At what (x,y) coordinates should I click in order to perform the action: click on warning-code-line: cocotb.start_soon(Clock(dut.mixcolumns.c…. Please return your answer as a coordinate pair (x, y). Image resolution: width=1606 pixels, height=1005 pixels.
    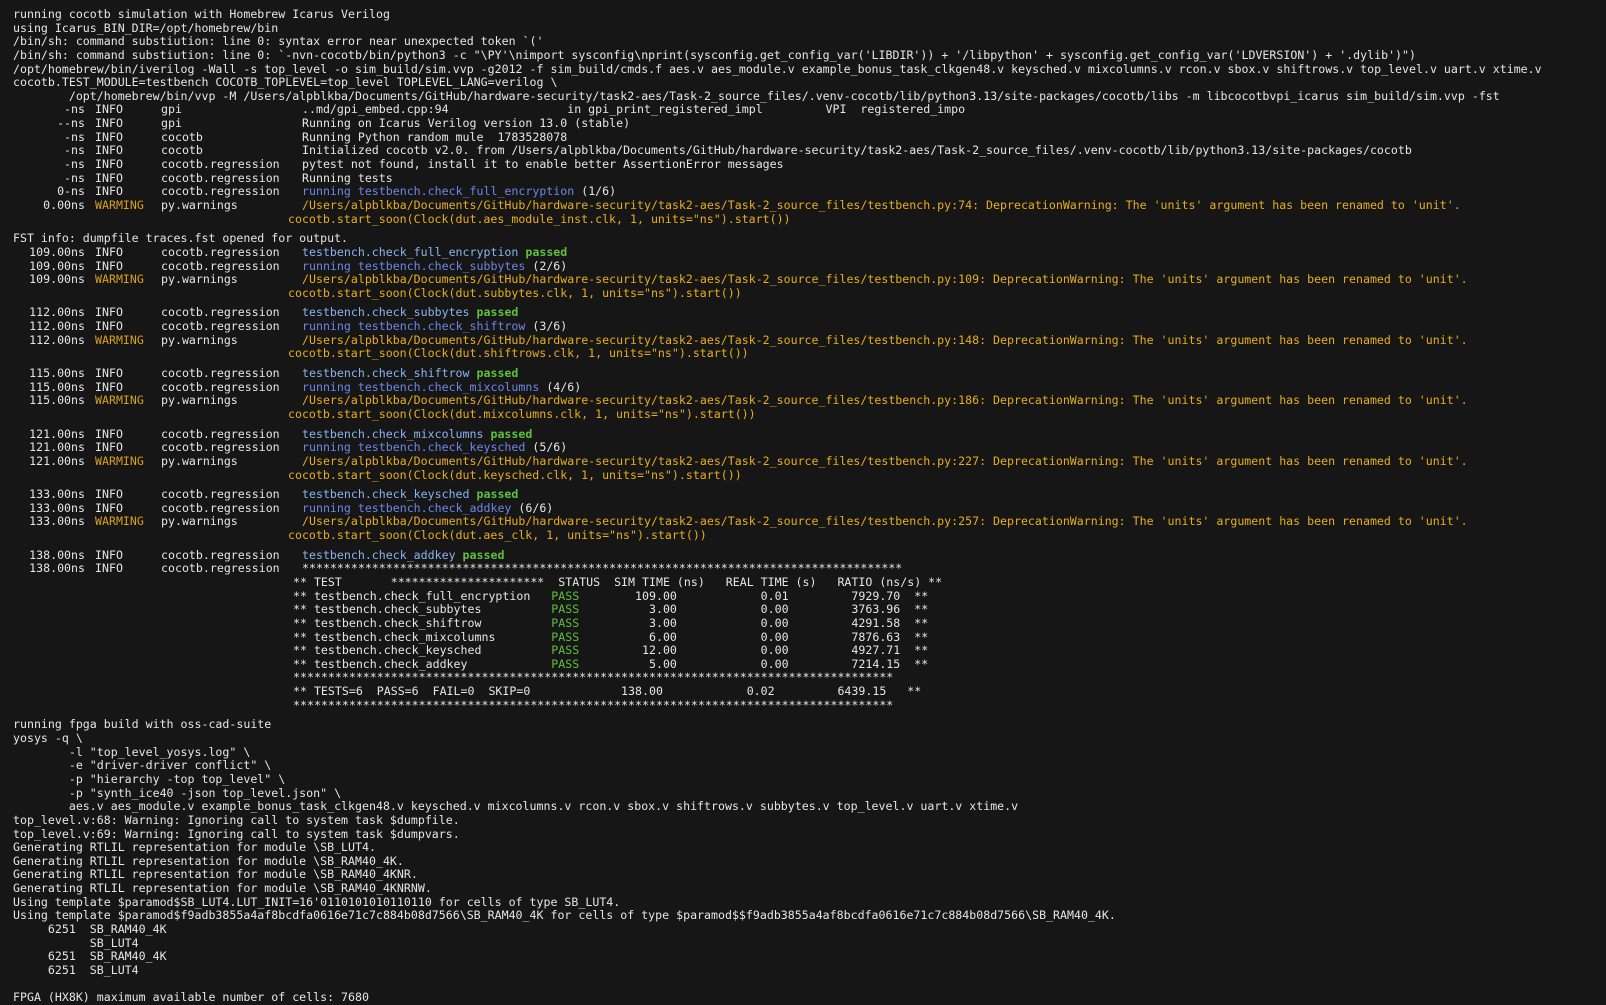
    Looking at the image, I should click on (809, 415).